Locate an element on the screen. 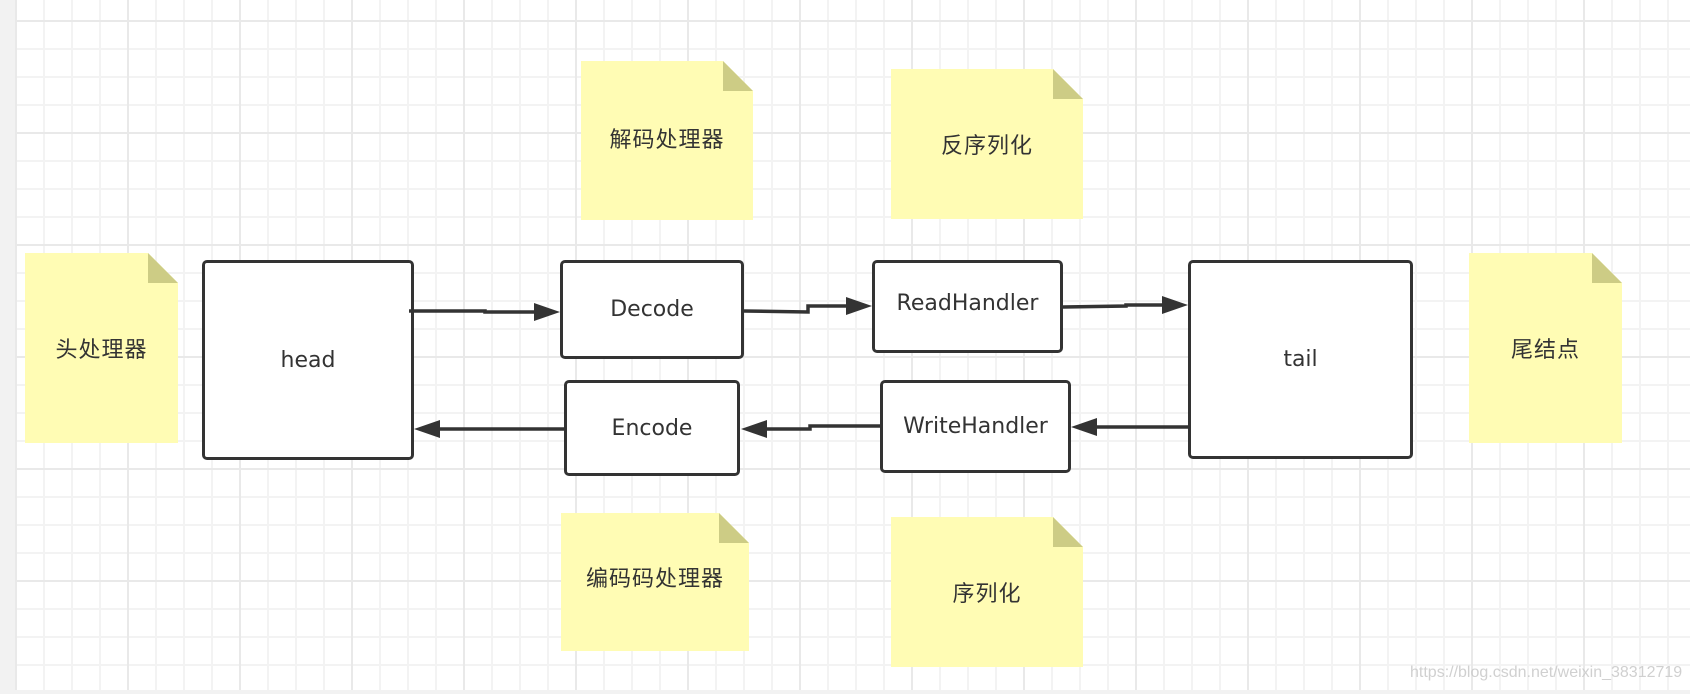 This screenshot has width=1690, height=694. node-encode: Encode is located at coordinates (652, 428).